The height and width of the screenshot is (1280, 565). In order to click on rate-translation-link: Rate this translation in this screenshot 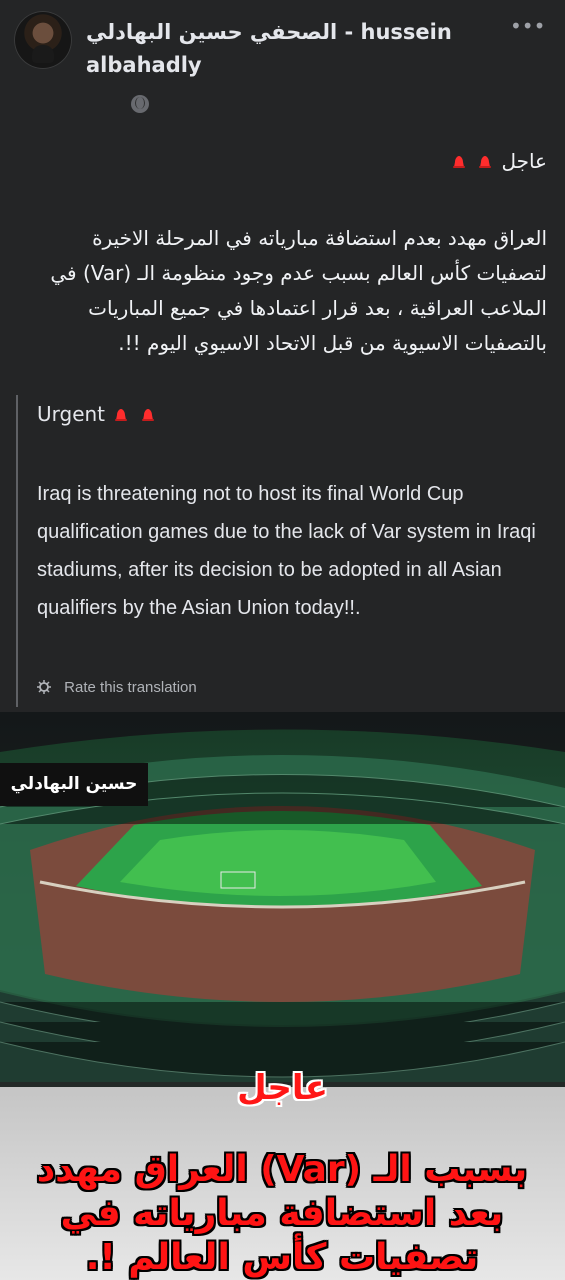, I will do `click(116, 688)`.